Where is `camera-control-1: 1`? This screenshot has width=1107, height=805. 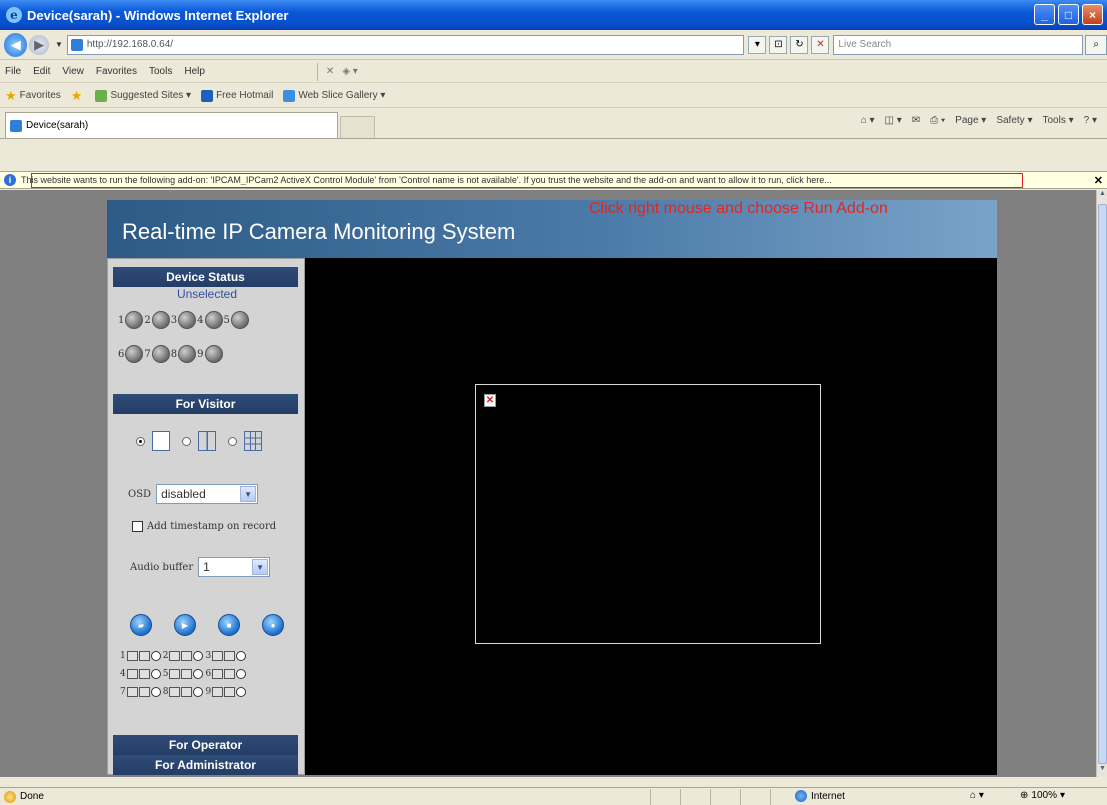 camera-control-1: 1 is located at coordinates (140, 656).